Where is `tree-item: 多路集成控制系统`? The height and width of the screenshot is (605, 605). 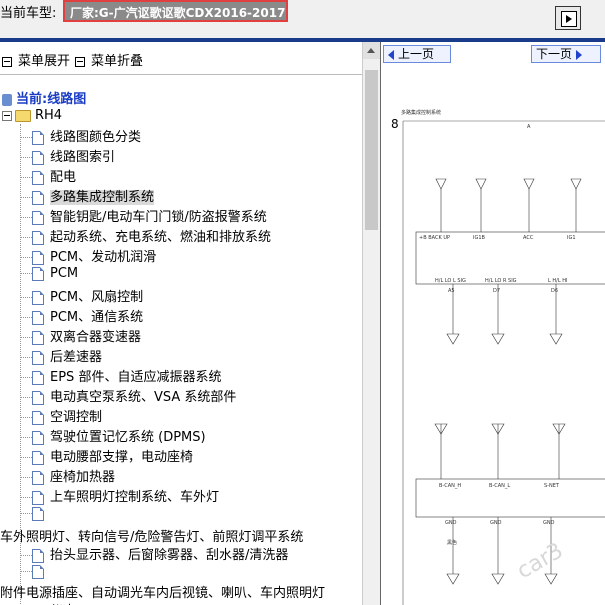 tree-item: 多路集成控制系统 is located at coordinates (87, 196).